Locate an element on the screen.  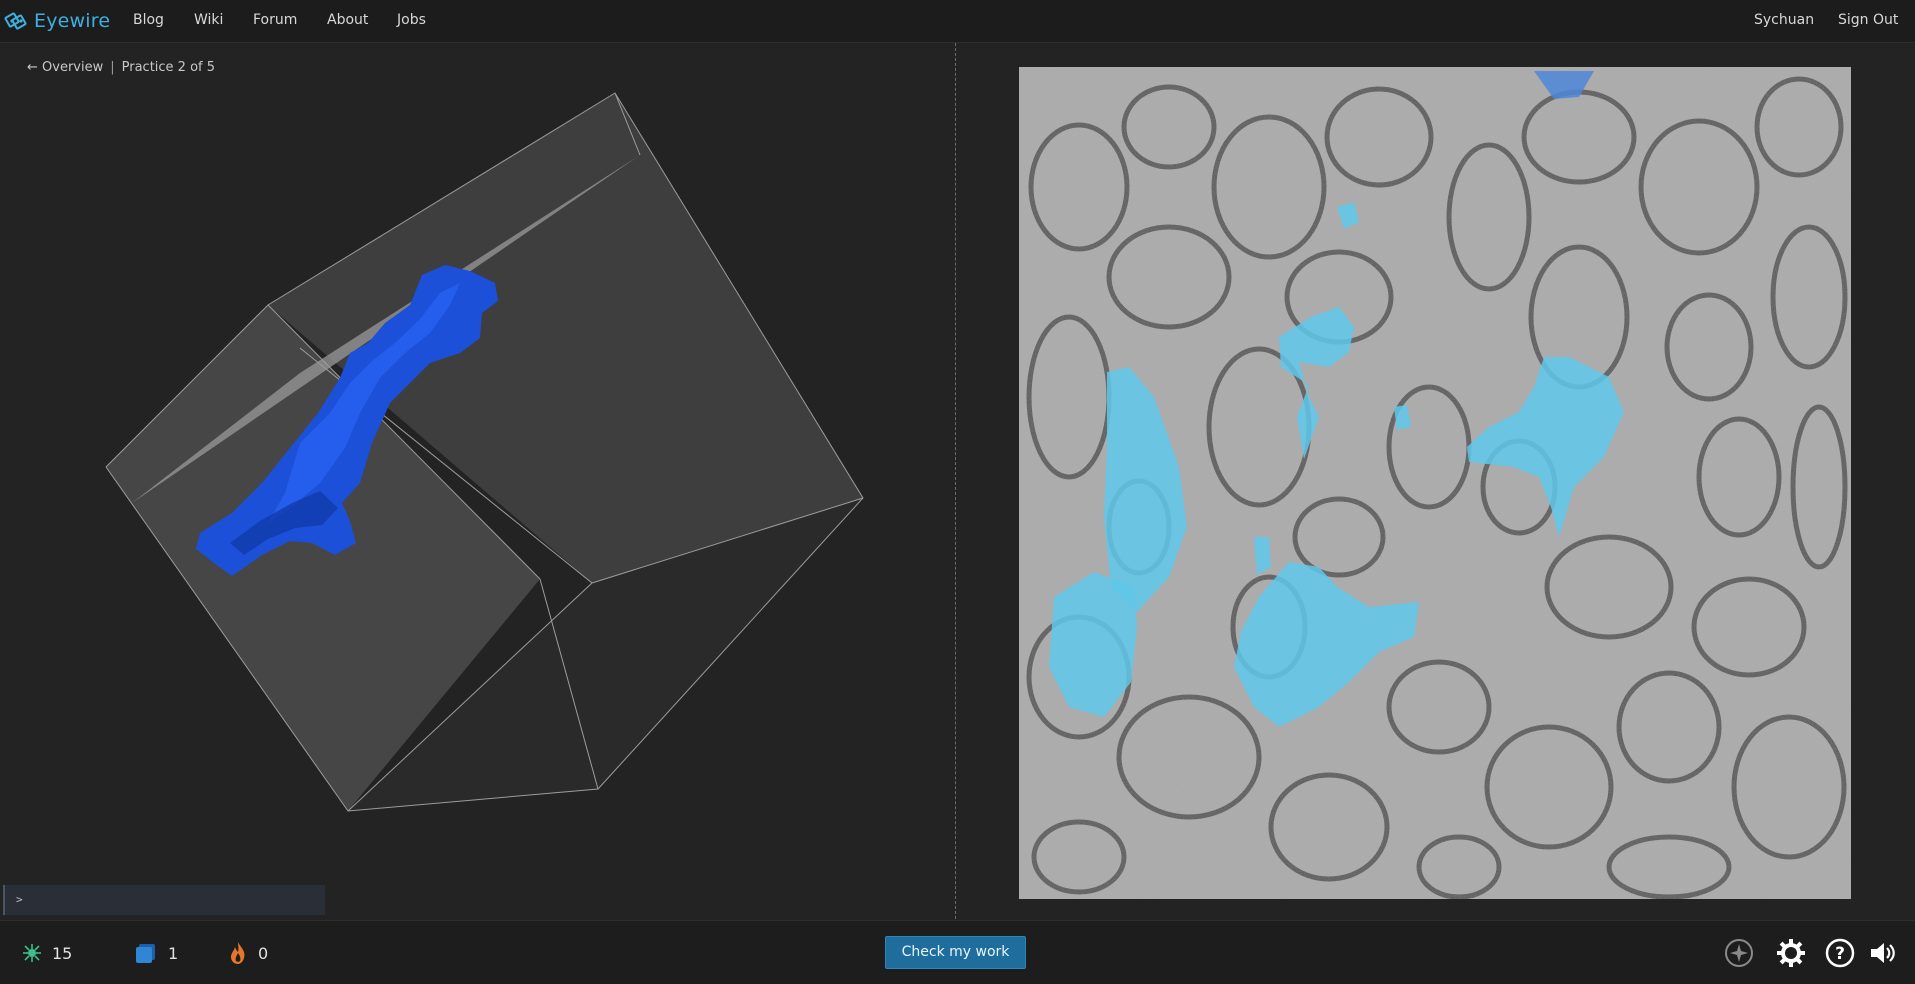
cubes-value: 1 is located at coordinates (173, 953).